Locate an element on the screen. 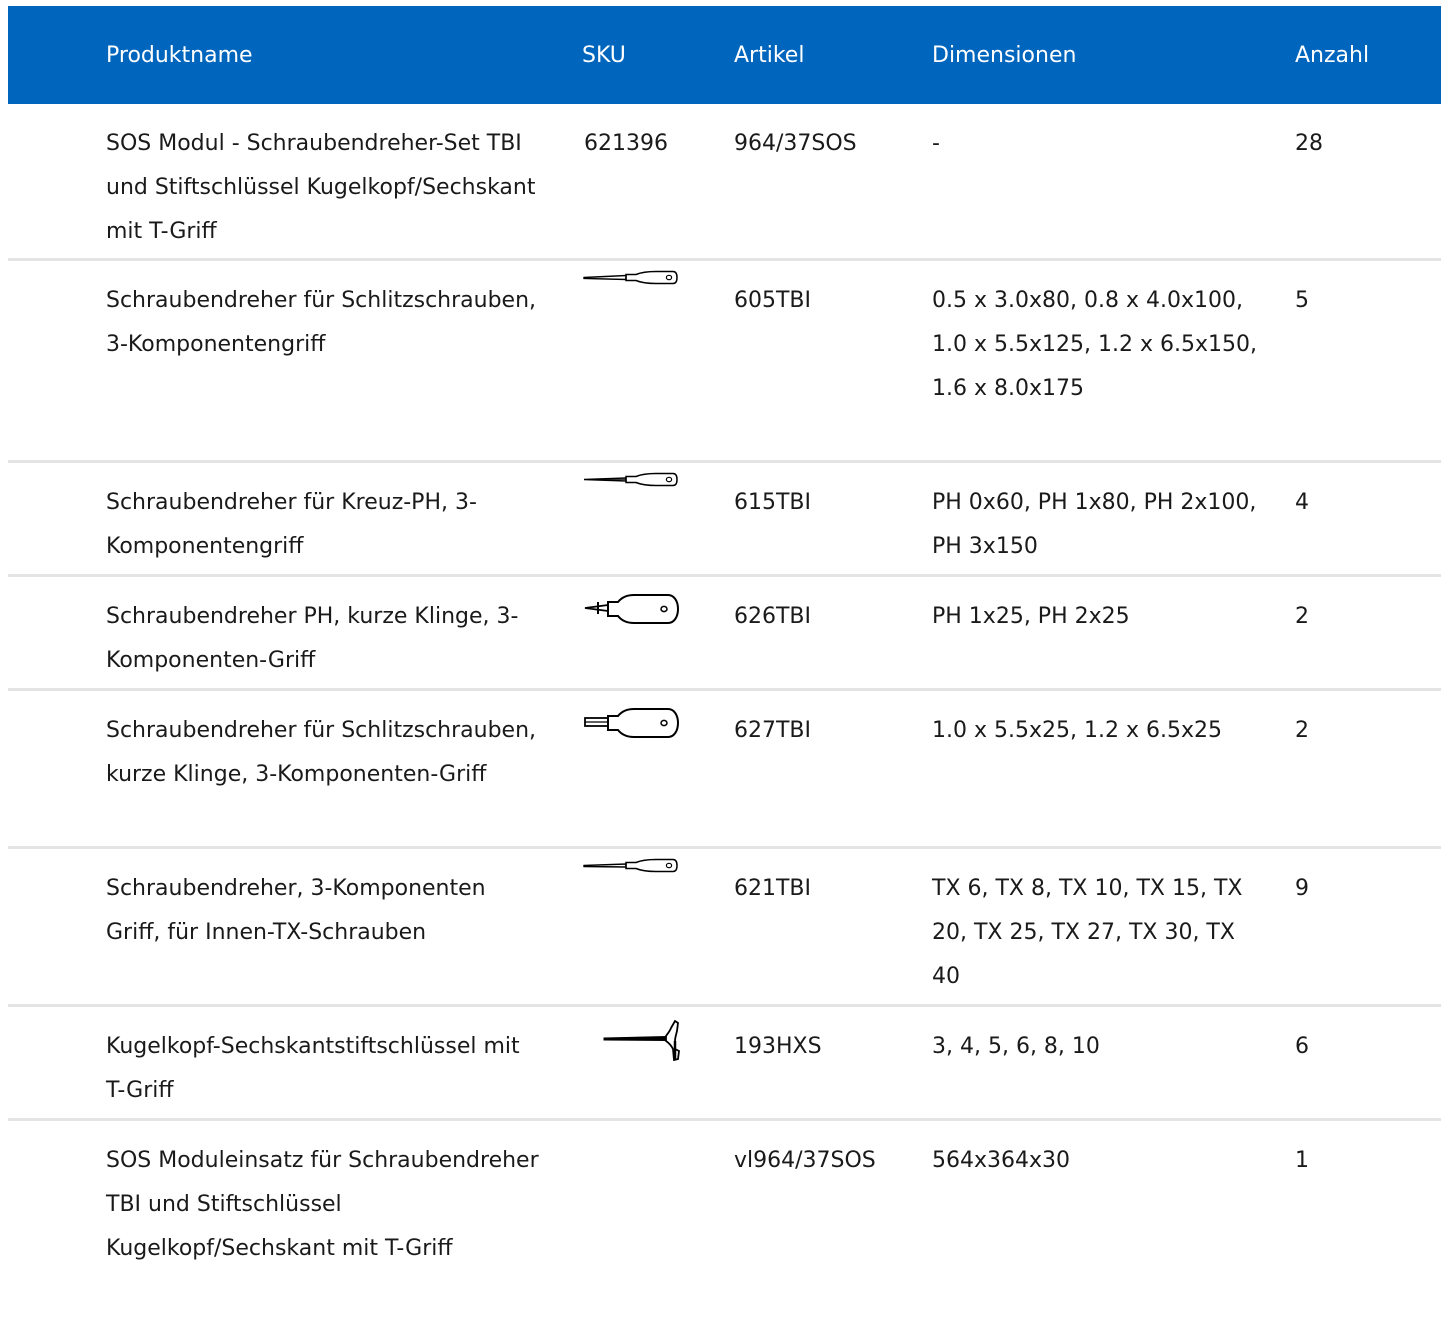  dimensions: PH 1x25, PH 2x25 is located at coordinates (1031, 616).